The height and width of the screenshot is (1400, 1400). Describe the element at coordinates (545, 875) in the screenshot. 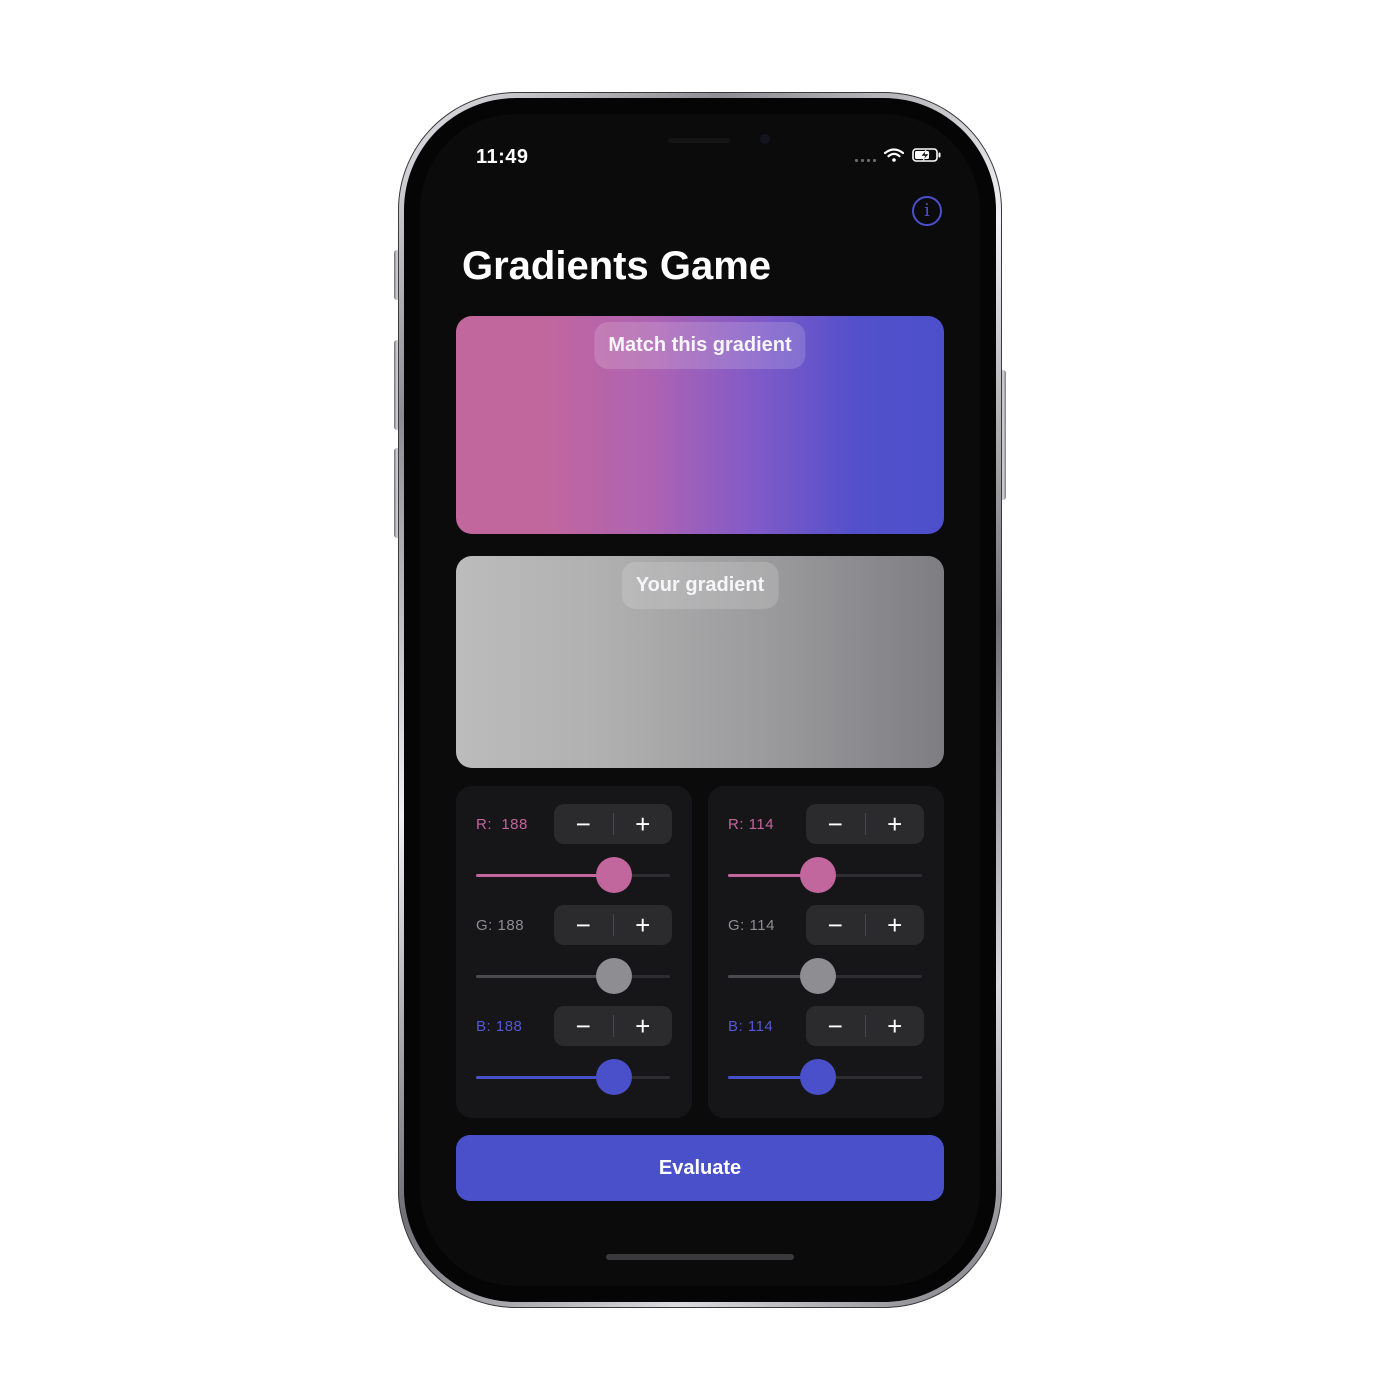

I see `red-slider-fill` at that location.